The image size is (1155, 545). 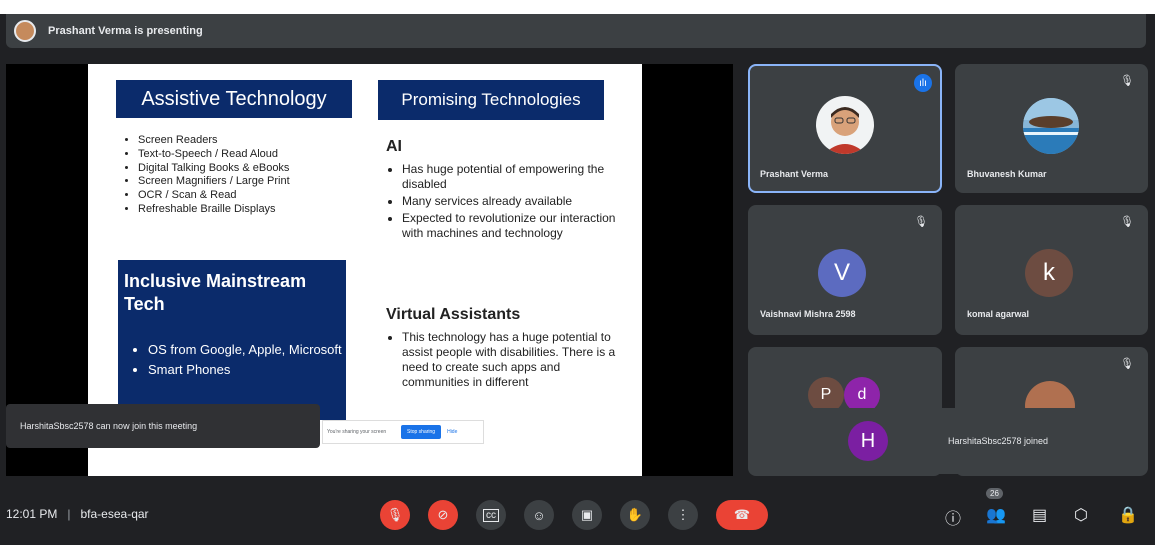 I want to click on activities-icon: ⬡, so click(x=1081, y=515).